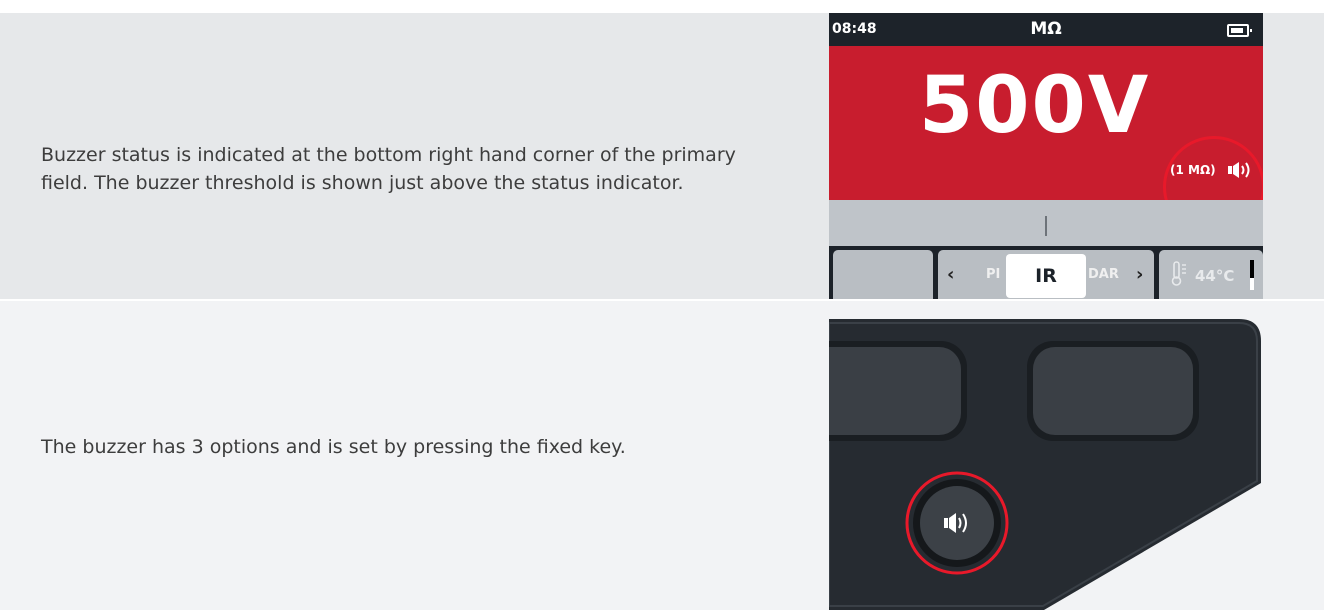 The image size is (1324, 610). I want to click on mode-next: DAR, so click(1103, 274).